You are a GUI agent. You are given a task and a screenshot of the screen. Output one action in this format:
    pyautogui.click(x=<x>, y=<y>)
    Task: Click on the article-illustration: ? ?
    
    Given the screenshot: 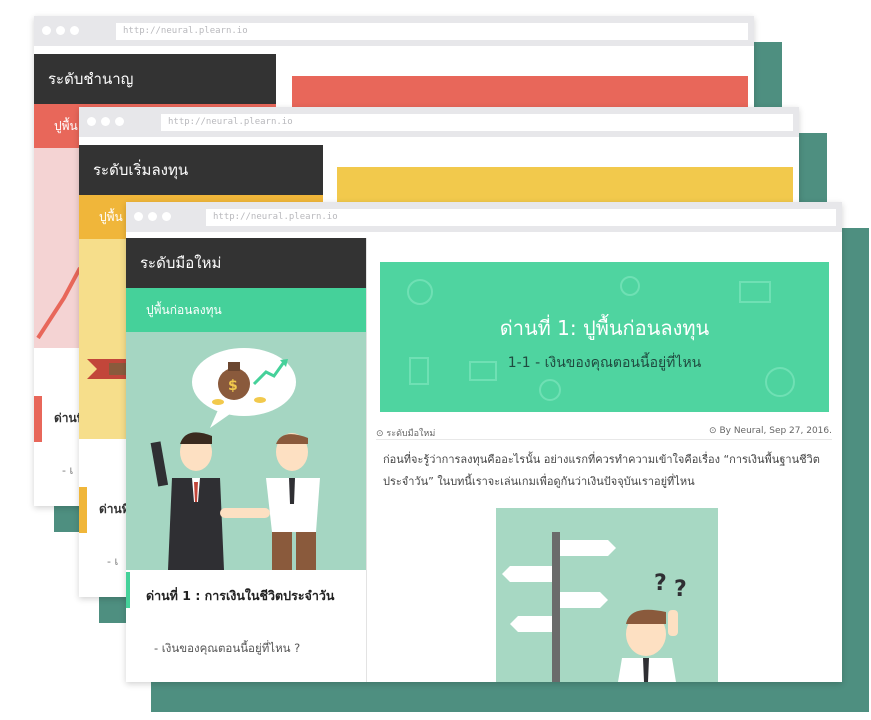 What is the action you would take?
    pyautogui.click(x=607, y=595)
    